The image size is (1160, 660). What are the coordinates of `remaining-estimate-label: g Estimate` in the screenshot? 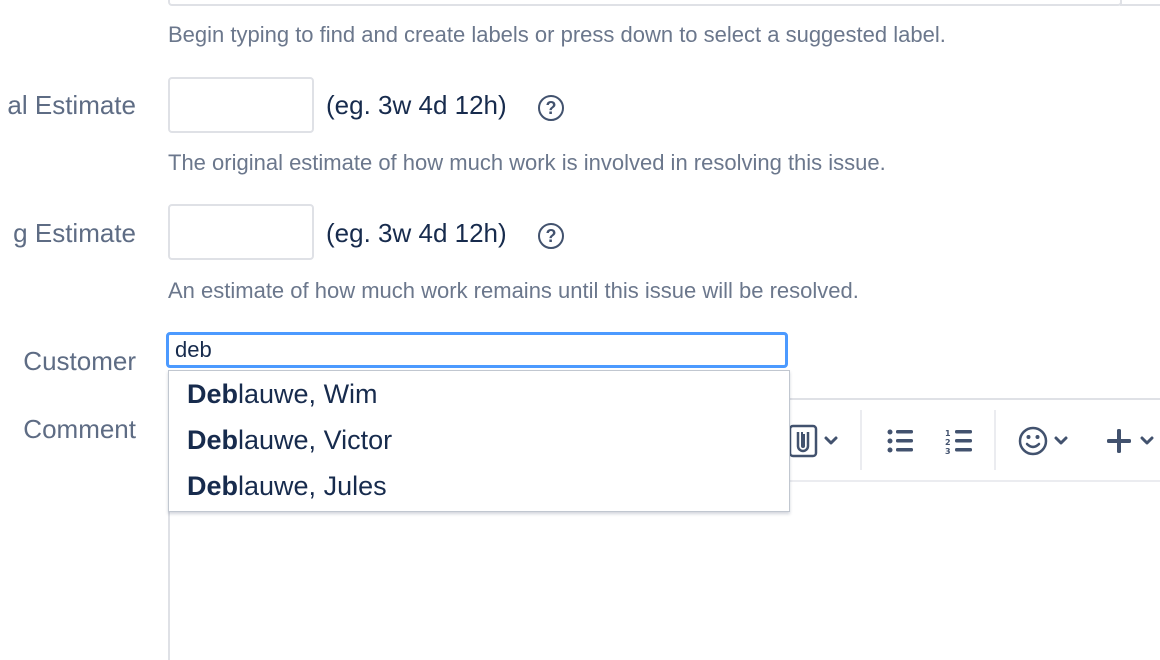 It's located at (74, 233).